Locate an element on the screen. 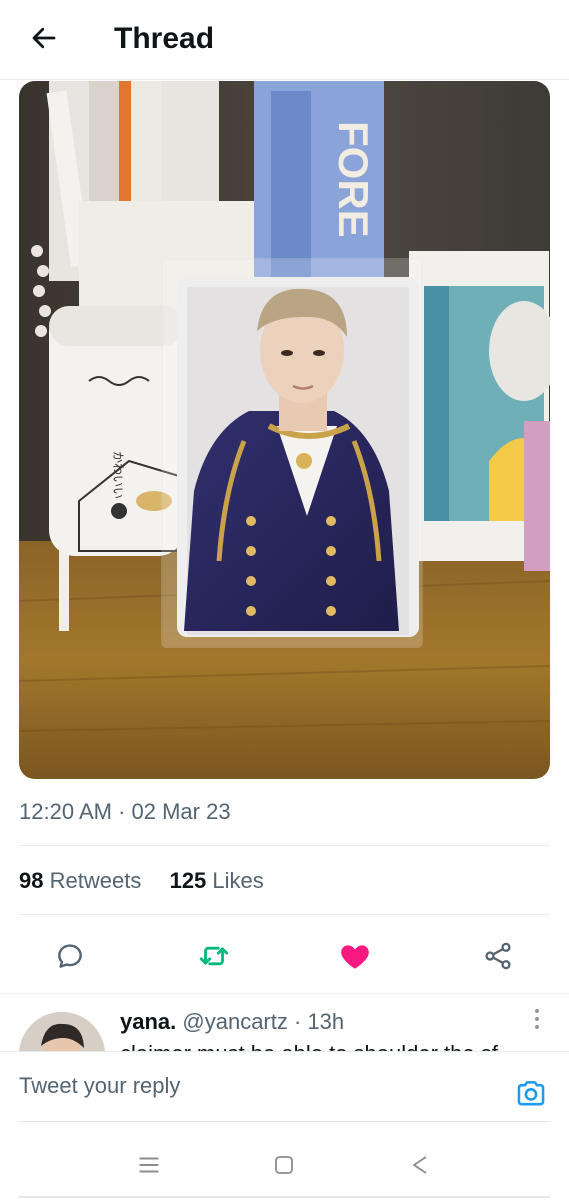  avatar-image is located at coordinates (62, 1031).